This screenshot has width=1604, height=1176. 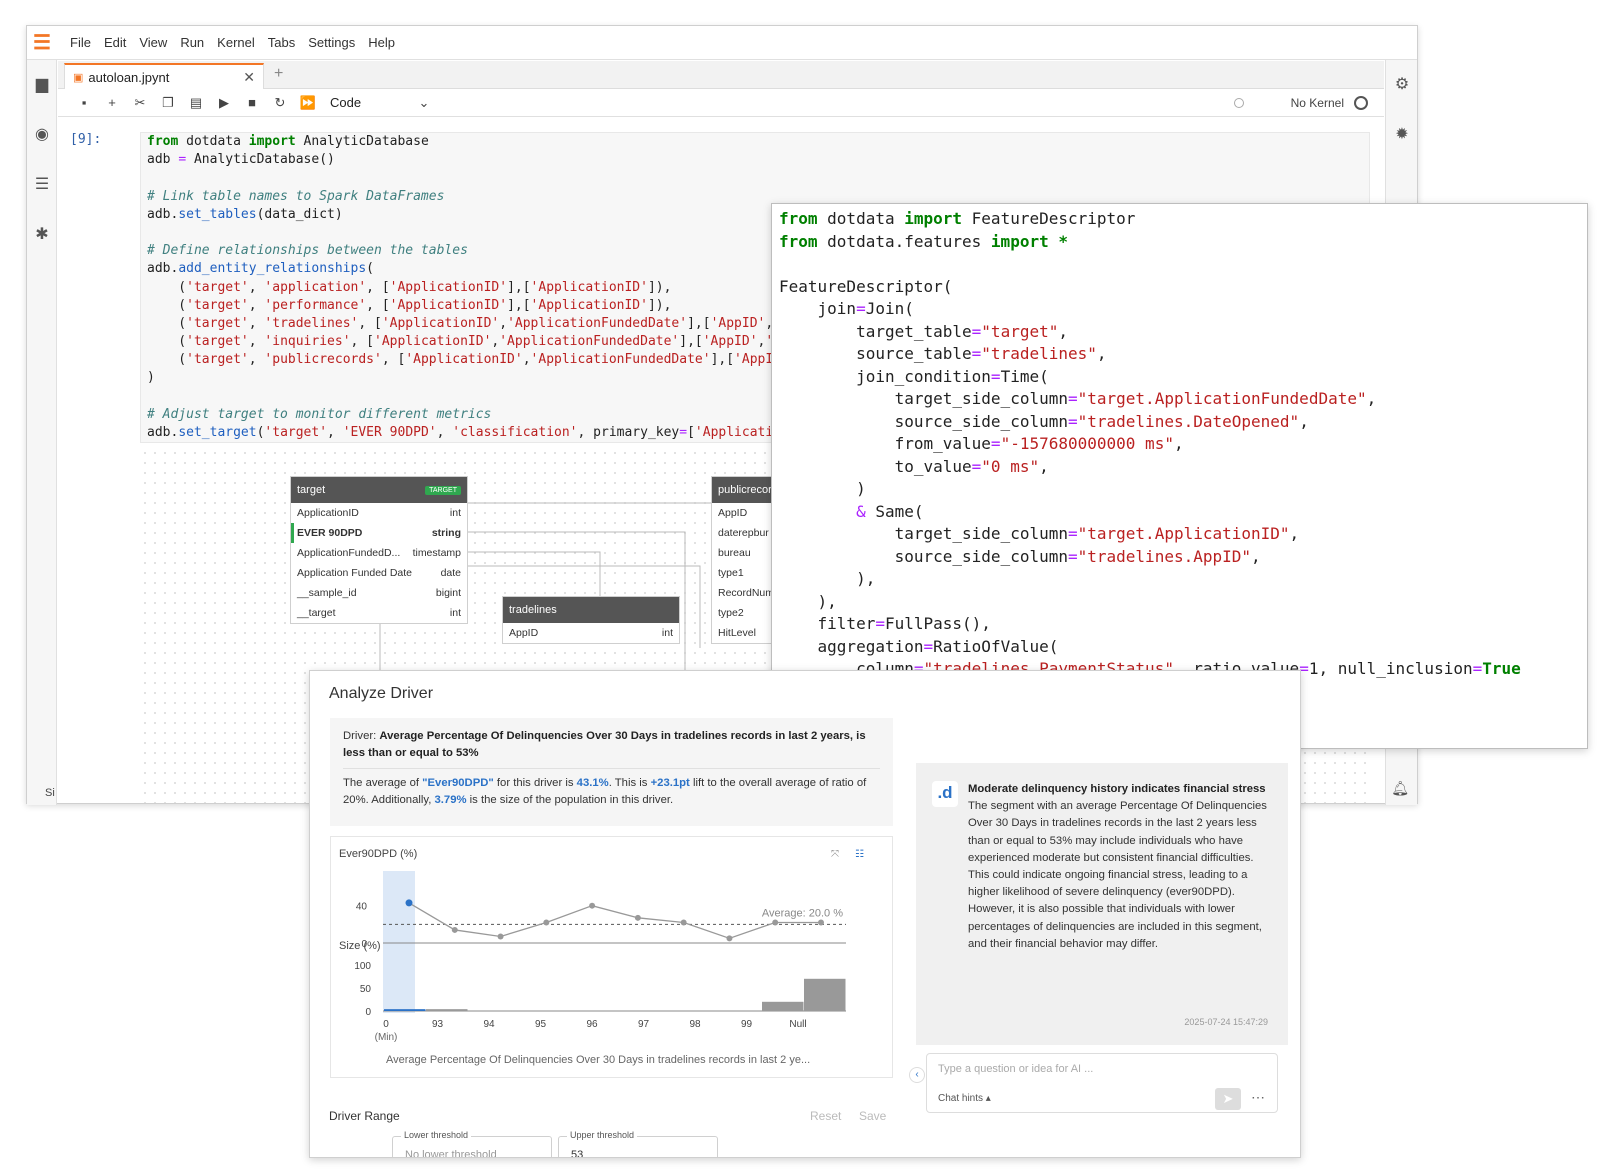 What do you see at coordinates (236, 42) in the screenshot?
I see `menu-kernel: Kernel` at bounding box center [236, 42].